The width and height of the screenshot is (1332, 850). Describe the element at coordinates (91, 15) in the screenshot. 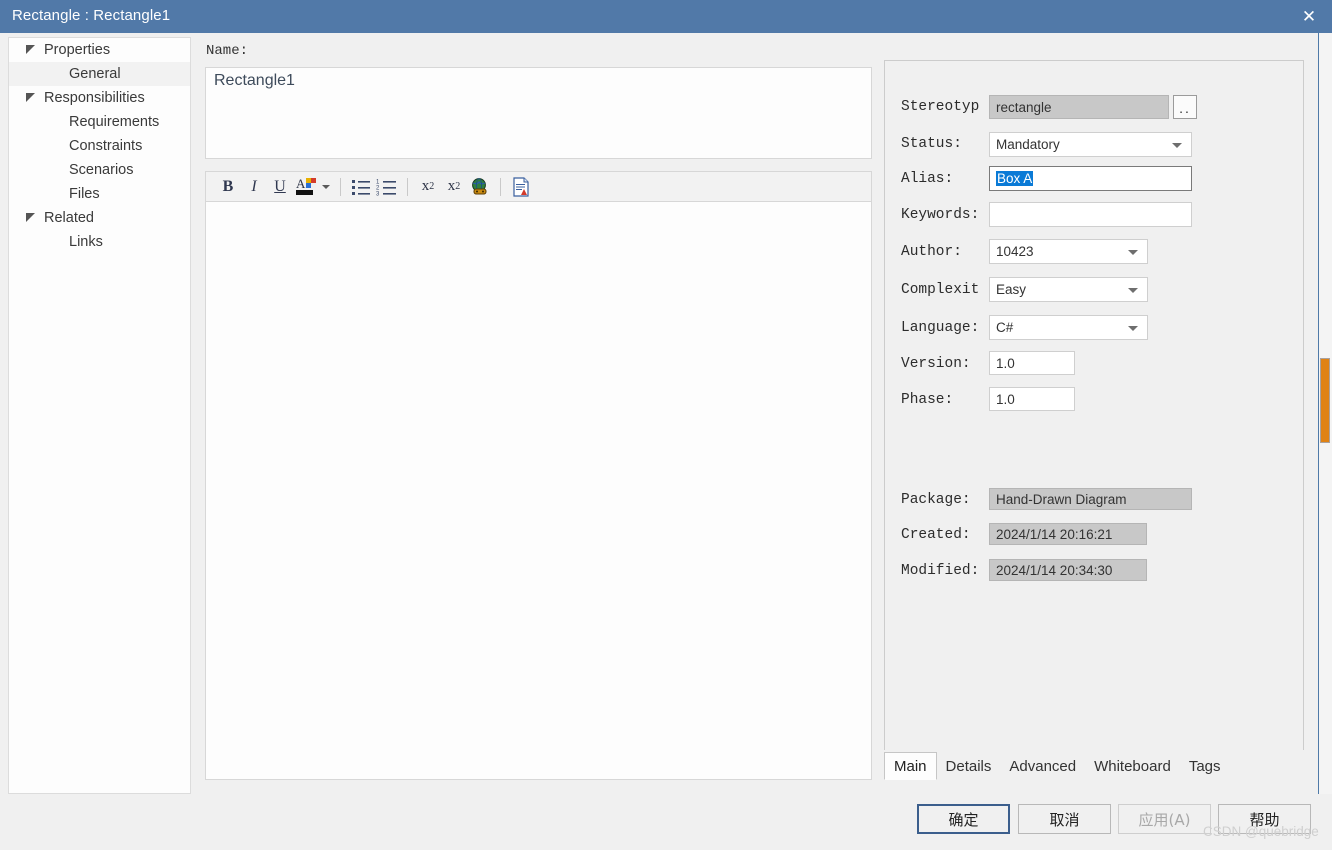

I see `window-title: Rectangle : Rectangle1` at that location.